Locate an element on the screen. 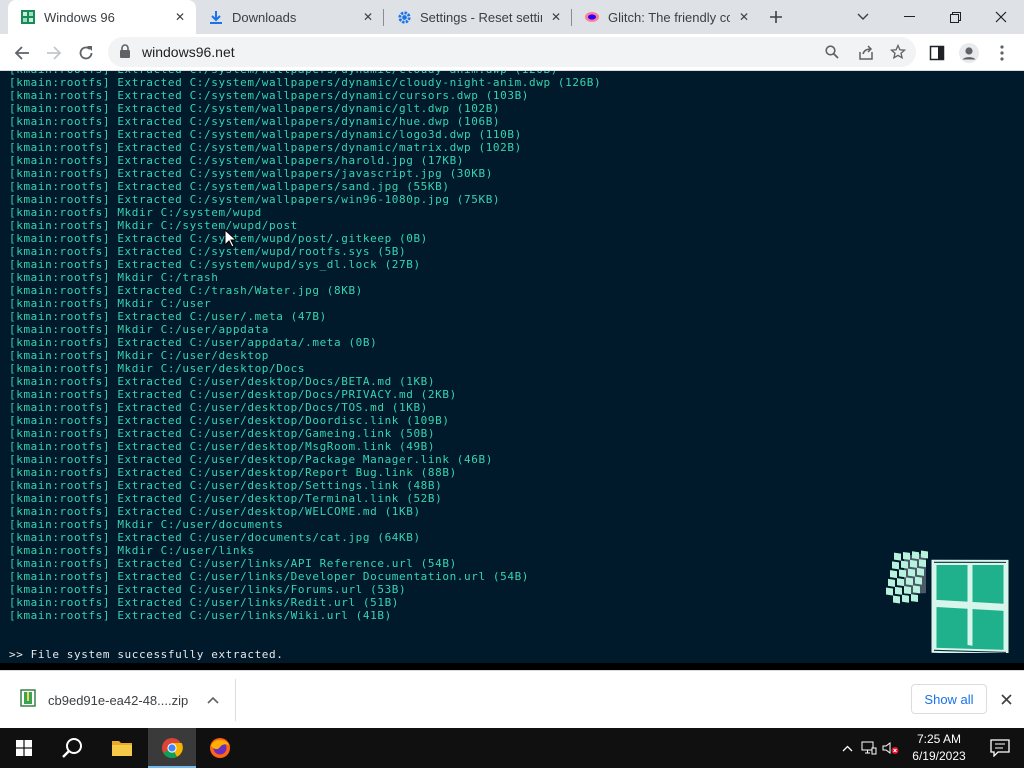 Image resolution: width=1024 pixels, height=768 pixels. tab-downloads: Downloads ✕ is located at coordinates (290, 17).